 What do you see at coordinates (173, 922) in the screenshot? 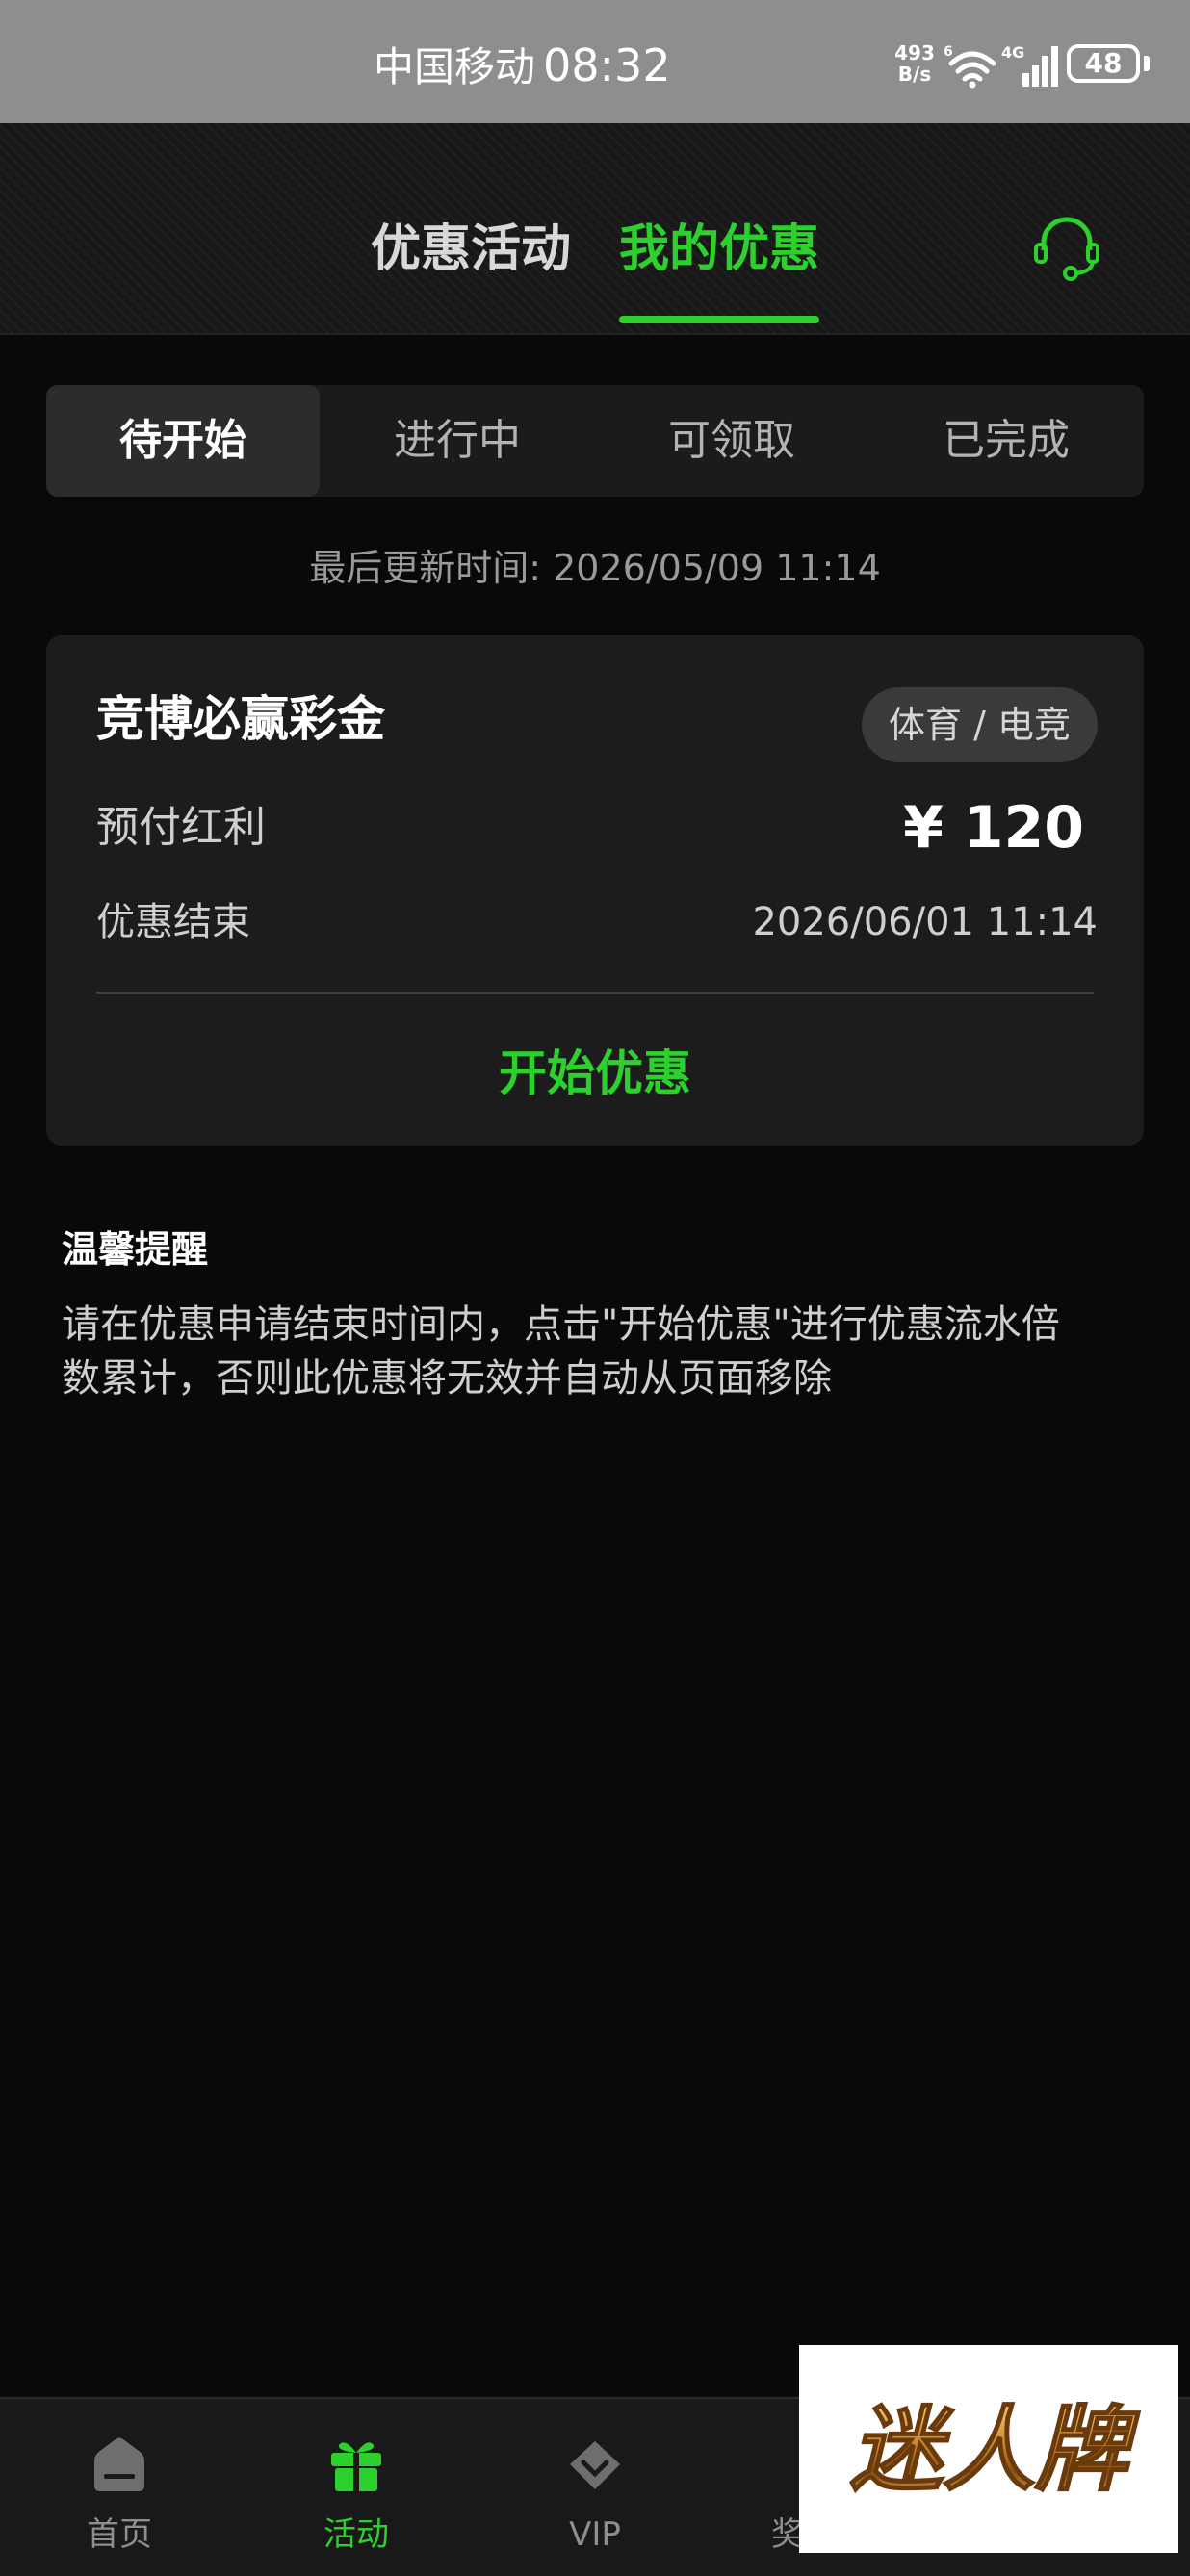
I see `end-label: 优惠结束` at bounding box center [173, 922].